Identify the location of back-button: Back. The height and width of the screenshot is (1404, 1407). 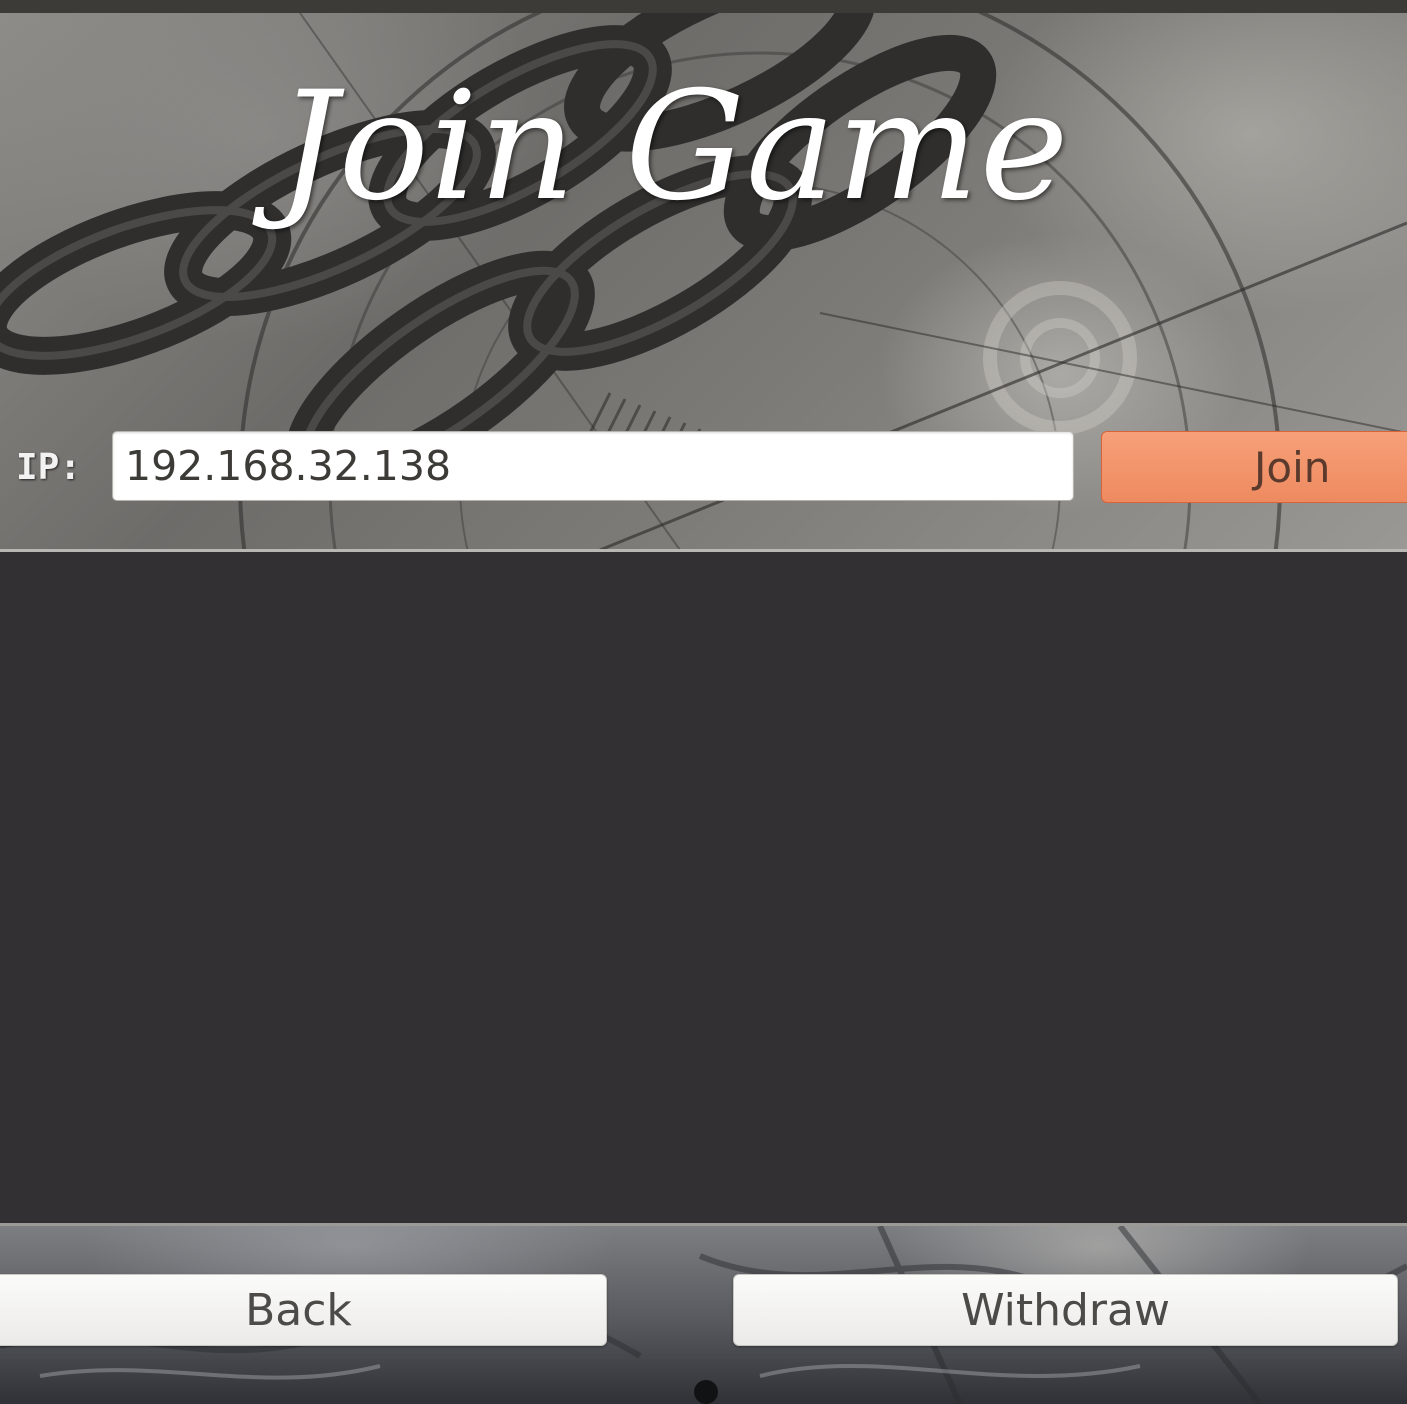
(303, 1310).